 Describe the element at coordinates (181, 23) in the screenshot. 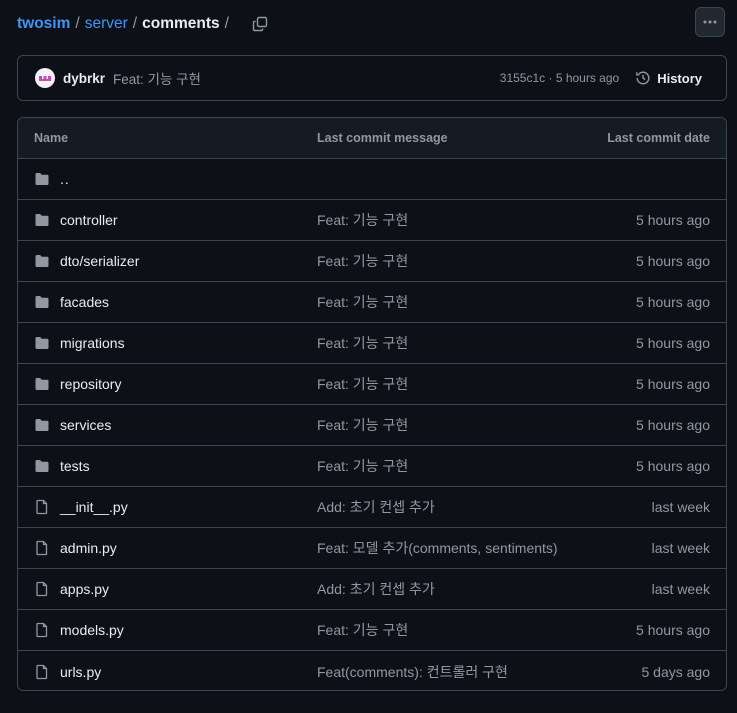

I see `breadcrumb-current: comments` at that location.